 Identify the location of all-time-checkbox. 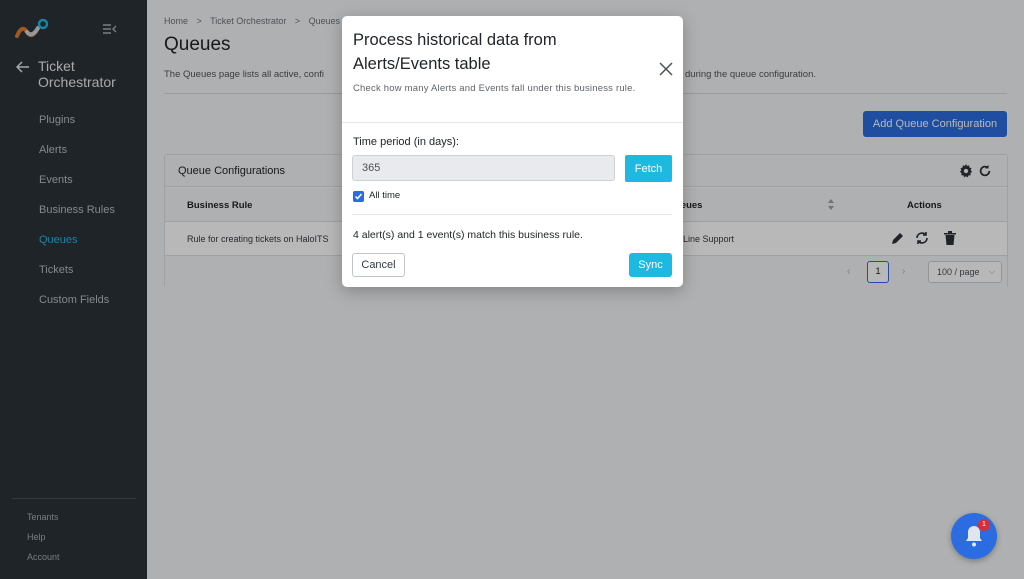
(358, 196).